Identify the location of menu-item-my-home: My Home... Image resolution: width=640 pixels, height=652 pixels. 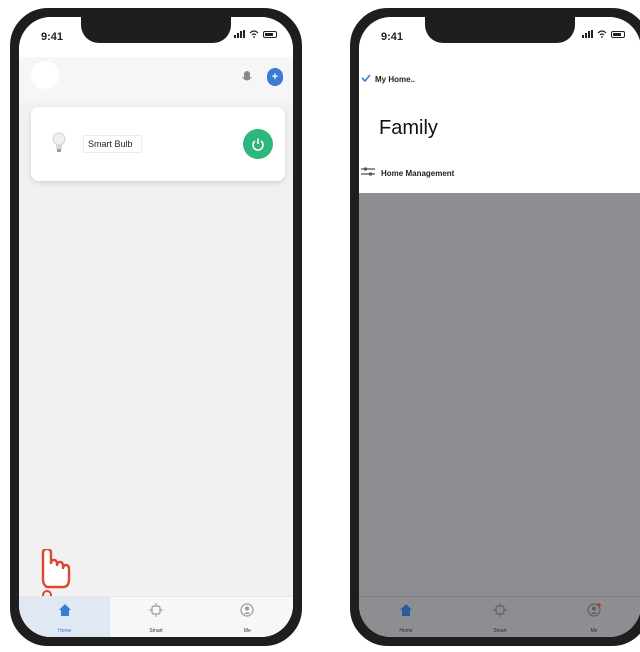
(395, 79).